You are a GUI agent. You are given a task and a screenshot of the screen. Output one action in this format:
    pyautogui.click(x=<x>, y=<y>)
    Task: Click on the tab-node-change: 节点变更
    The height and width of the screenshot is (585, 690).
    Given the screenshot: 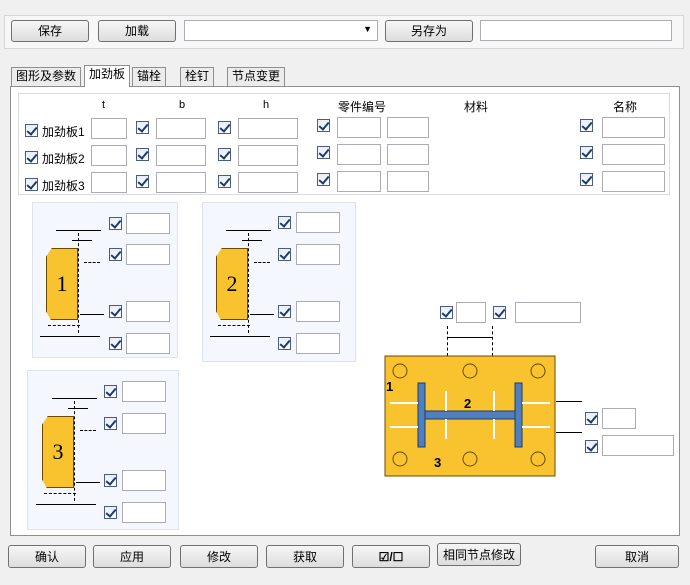 What is the action you would take?
    pyautogui.click(x=256, y=76)
    